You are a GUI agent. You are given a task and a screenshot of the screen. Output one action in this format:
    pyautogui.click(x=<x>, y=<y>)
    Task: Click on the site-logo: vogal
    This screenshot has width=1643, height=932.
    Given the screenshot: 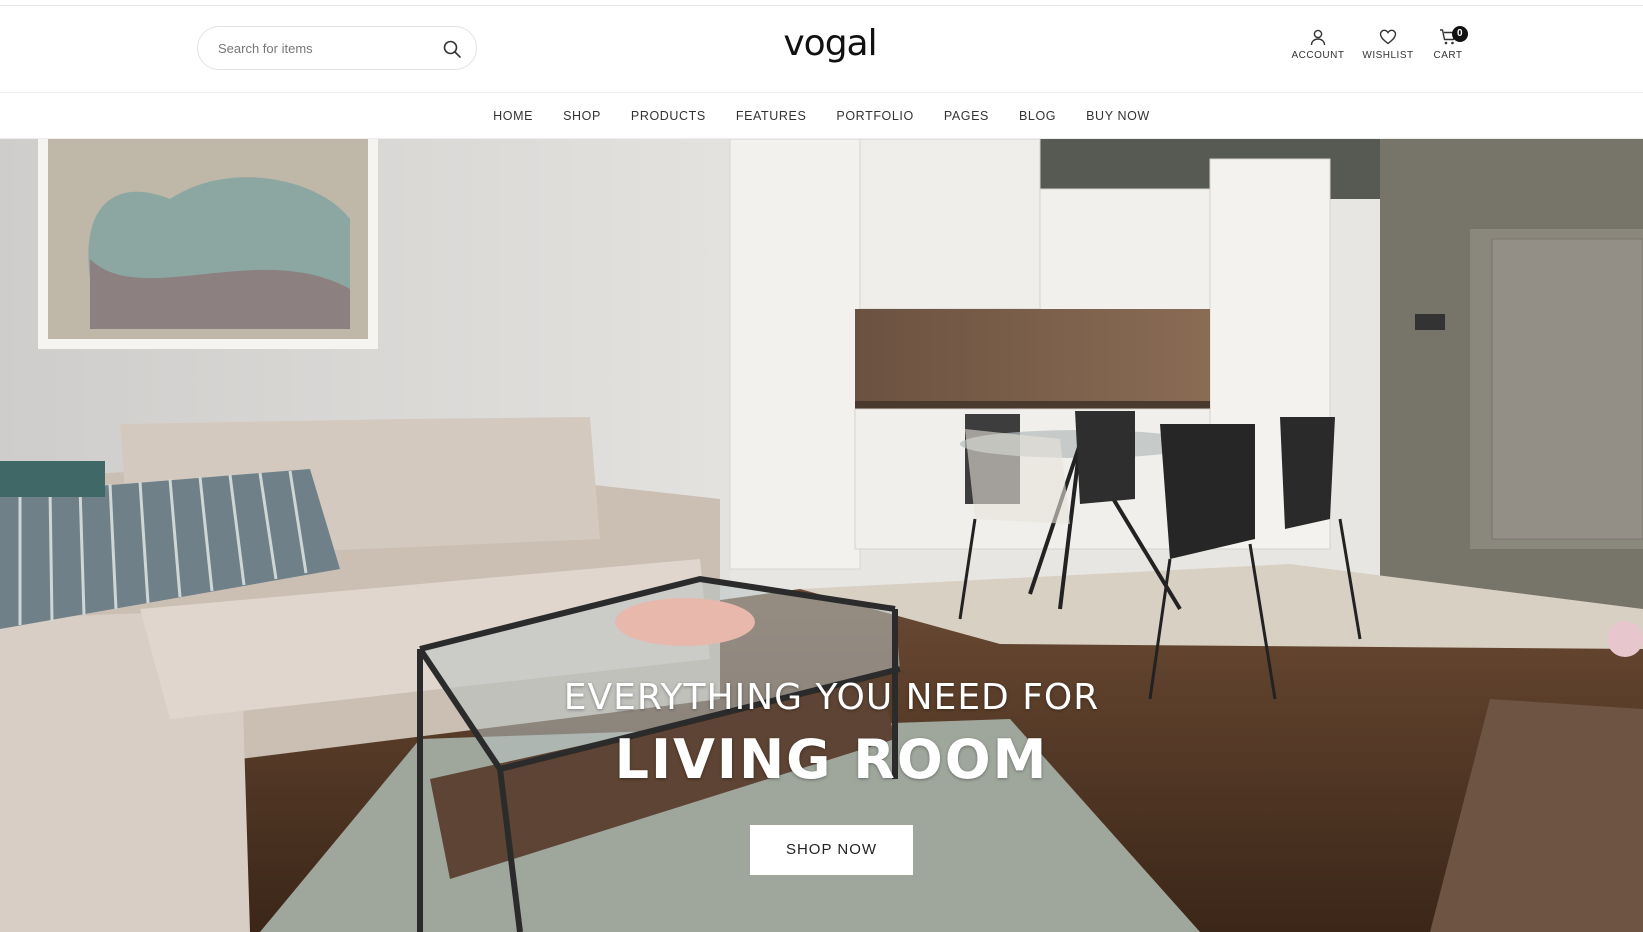 What is the action you would take?
    pyautogui.click(x=830, y=49)
    